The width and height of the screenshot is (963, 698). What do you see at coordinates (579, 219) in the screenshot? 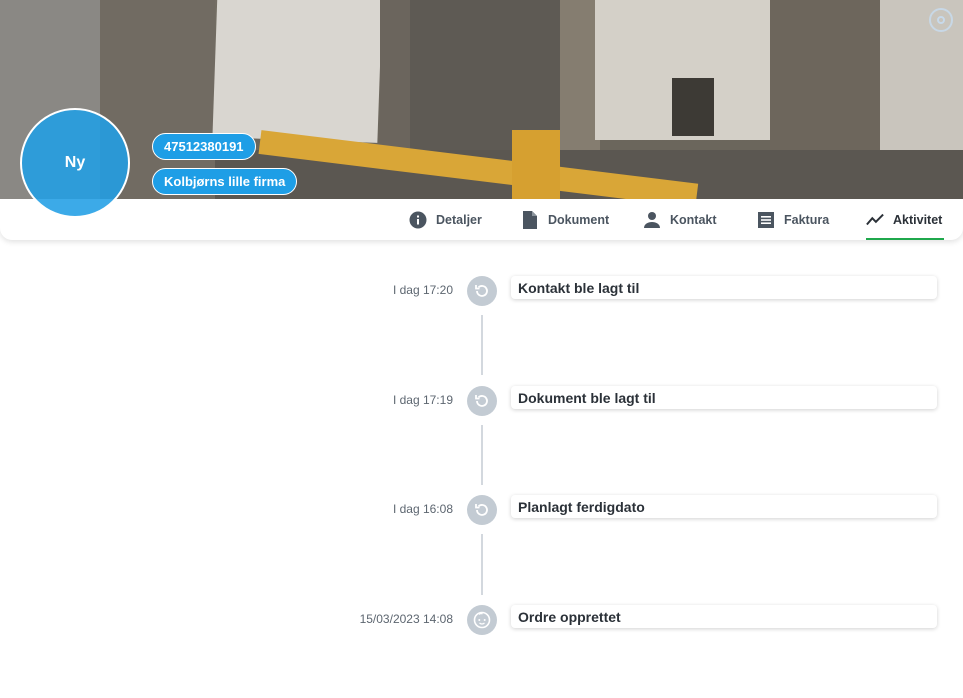
I see `tab-label: Dokument` at bounding box center [579, 219].